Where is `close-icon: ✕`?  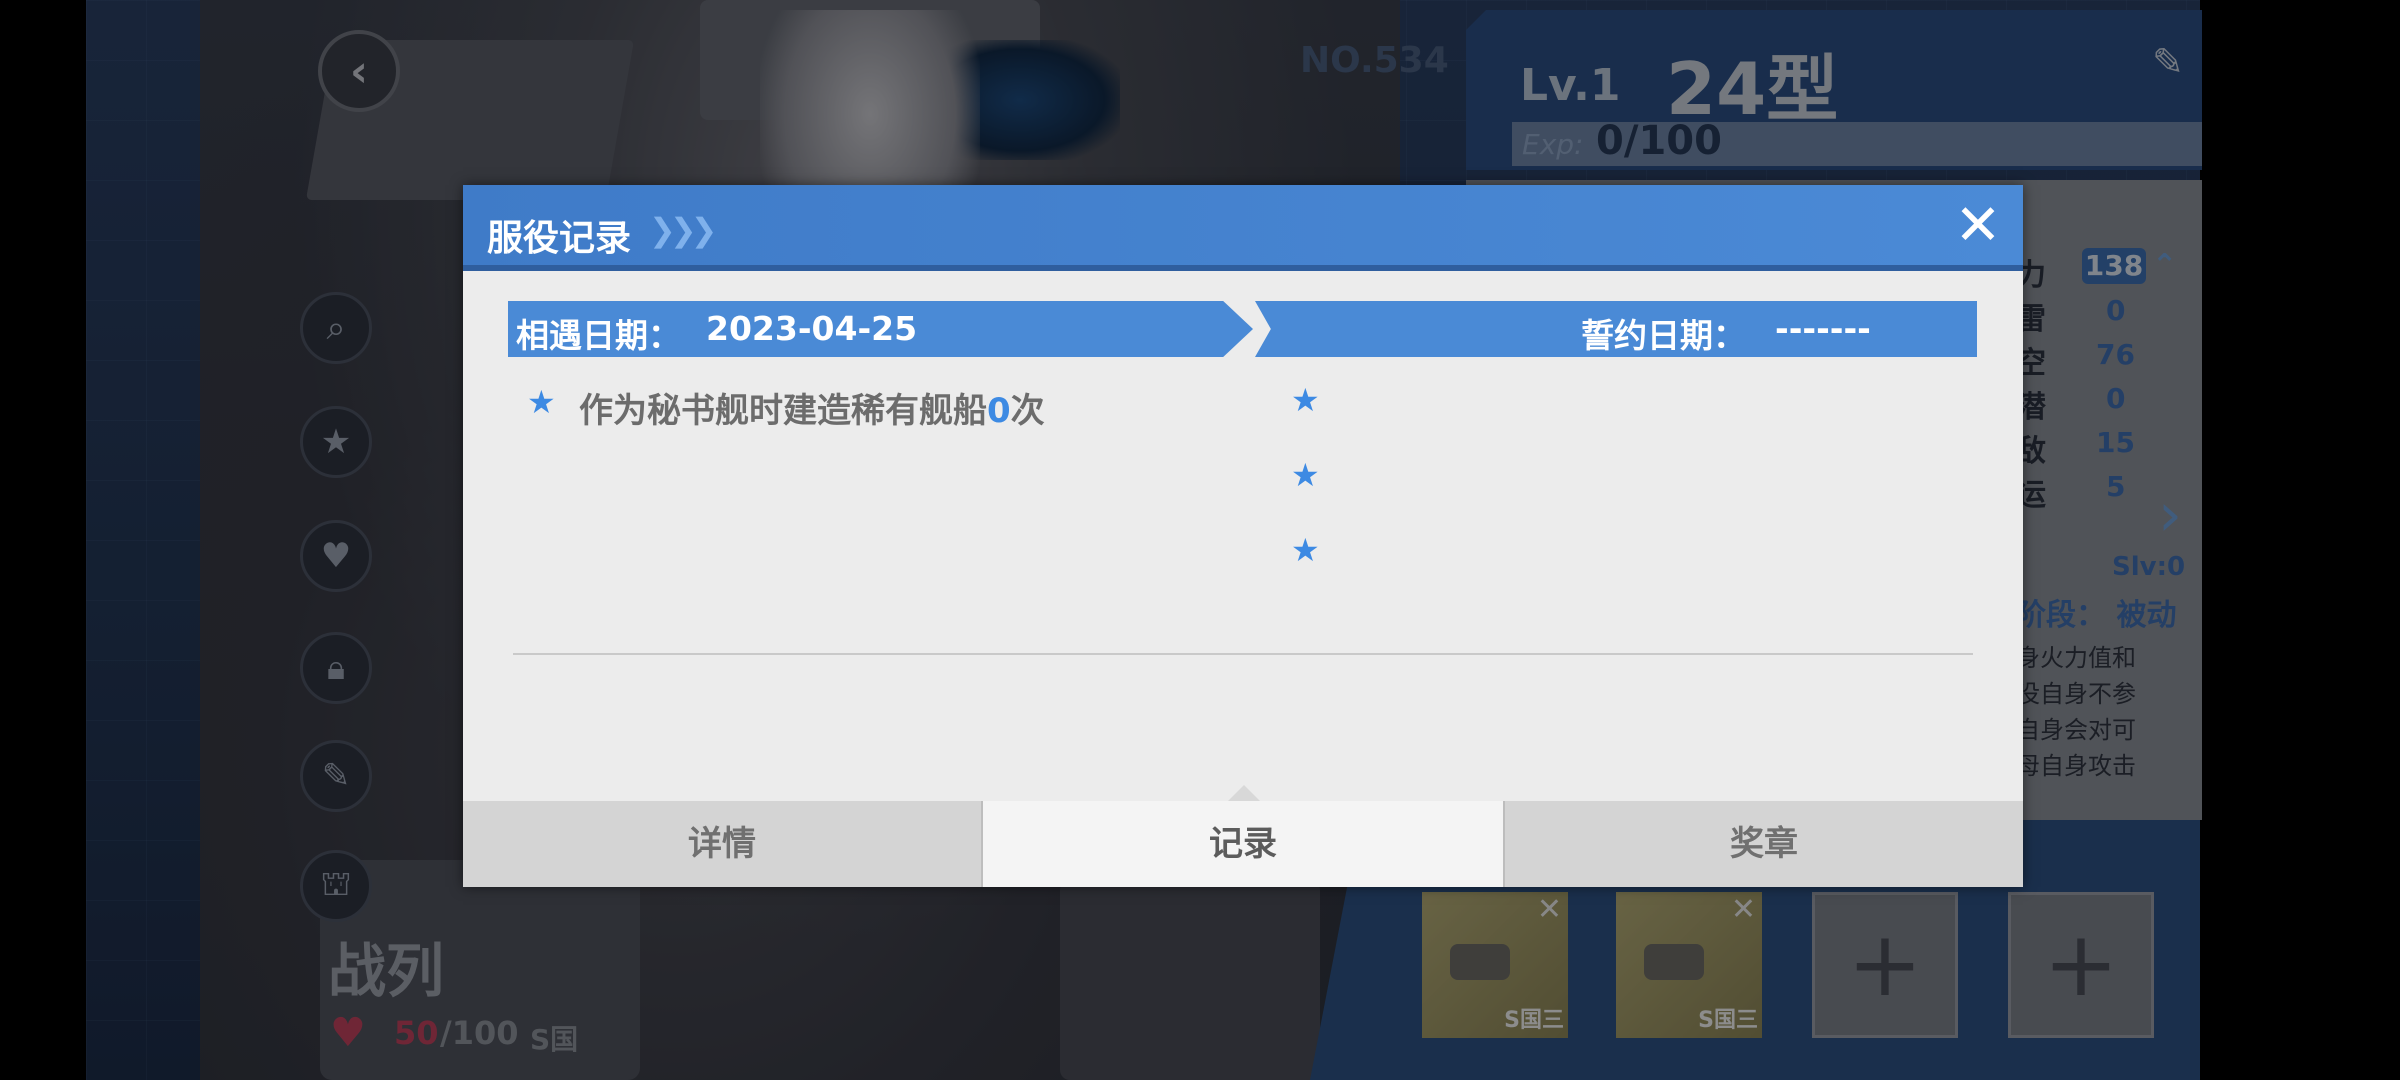
close-icon: ✕ is located at coordinates (1978, 225).